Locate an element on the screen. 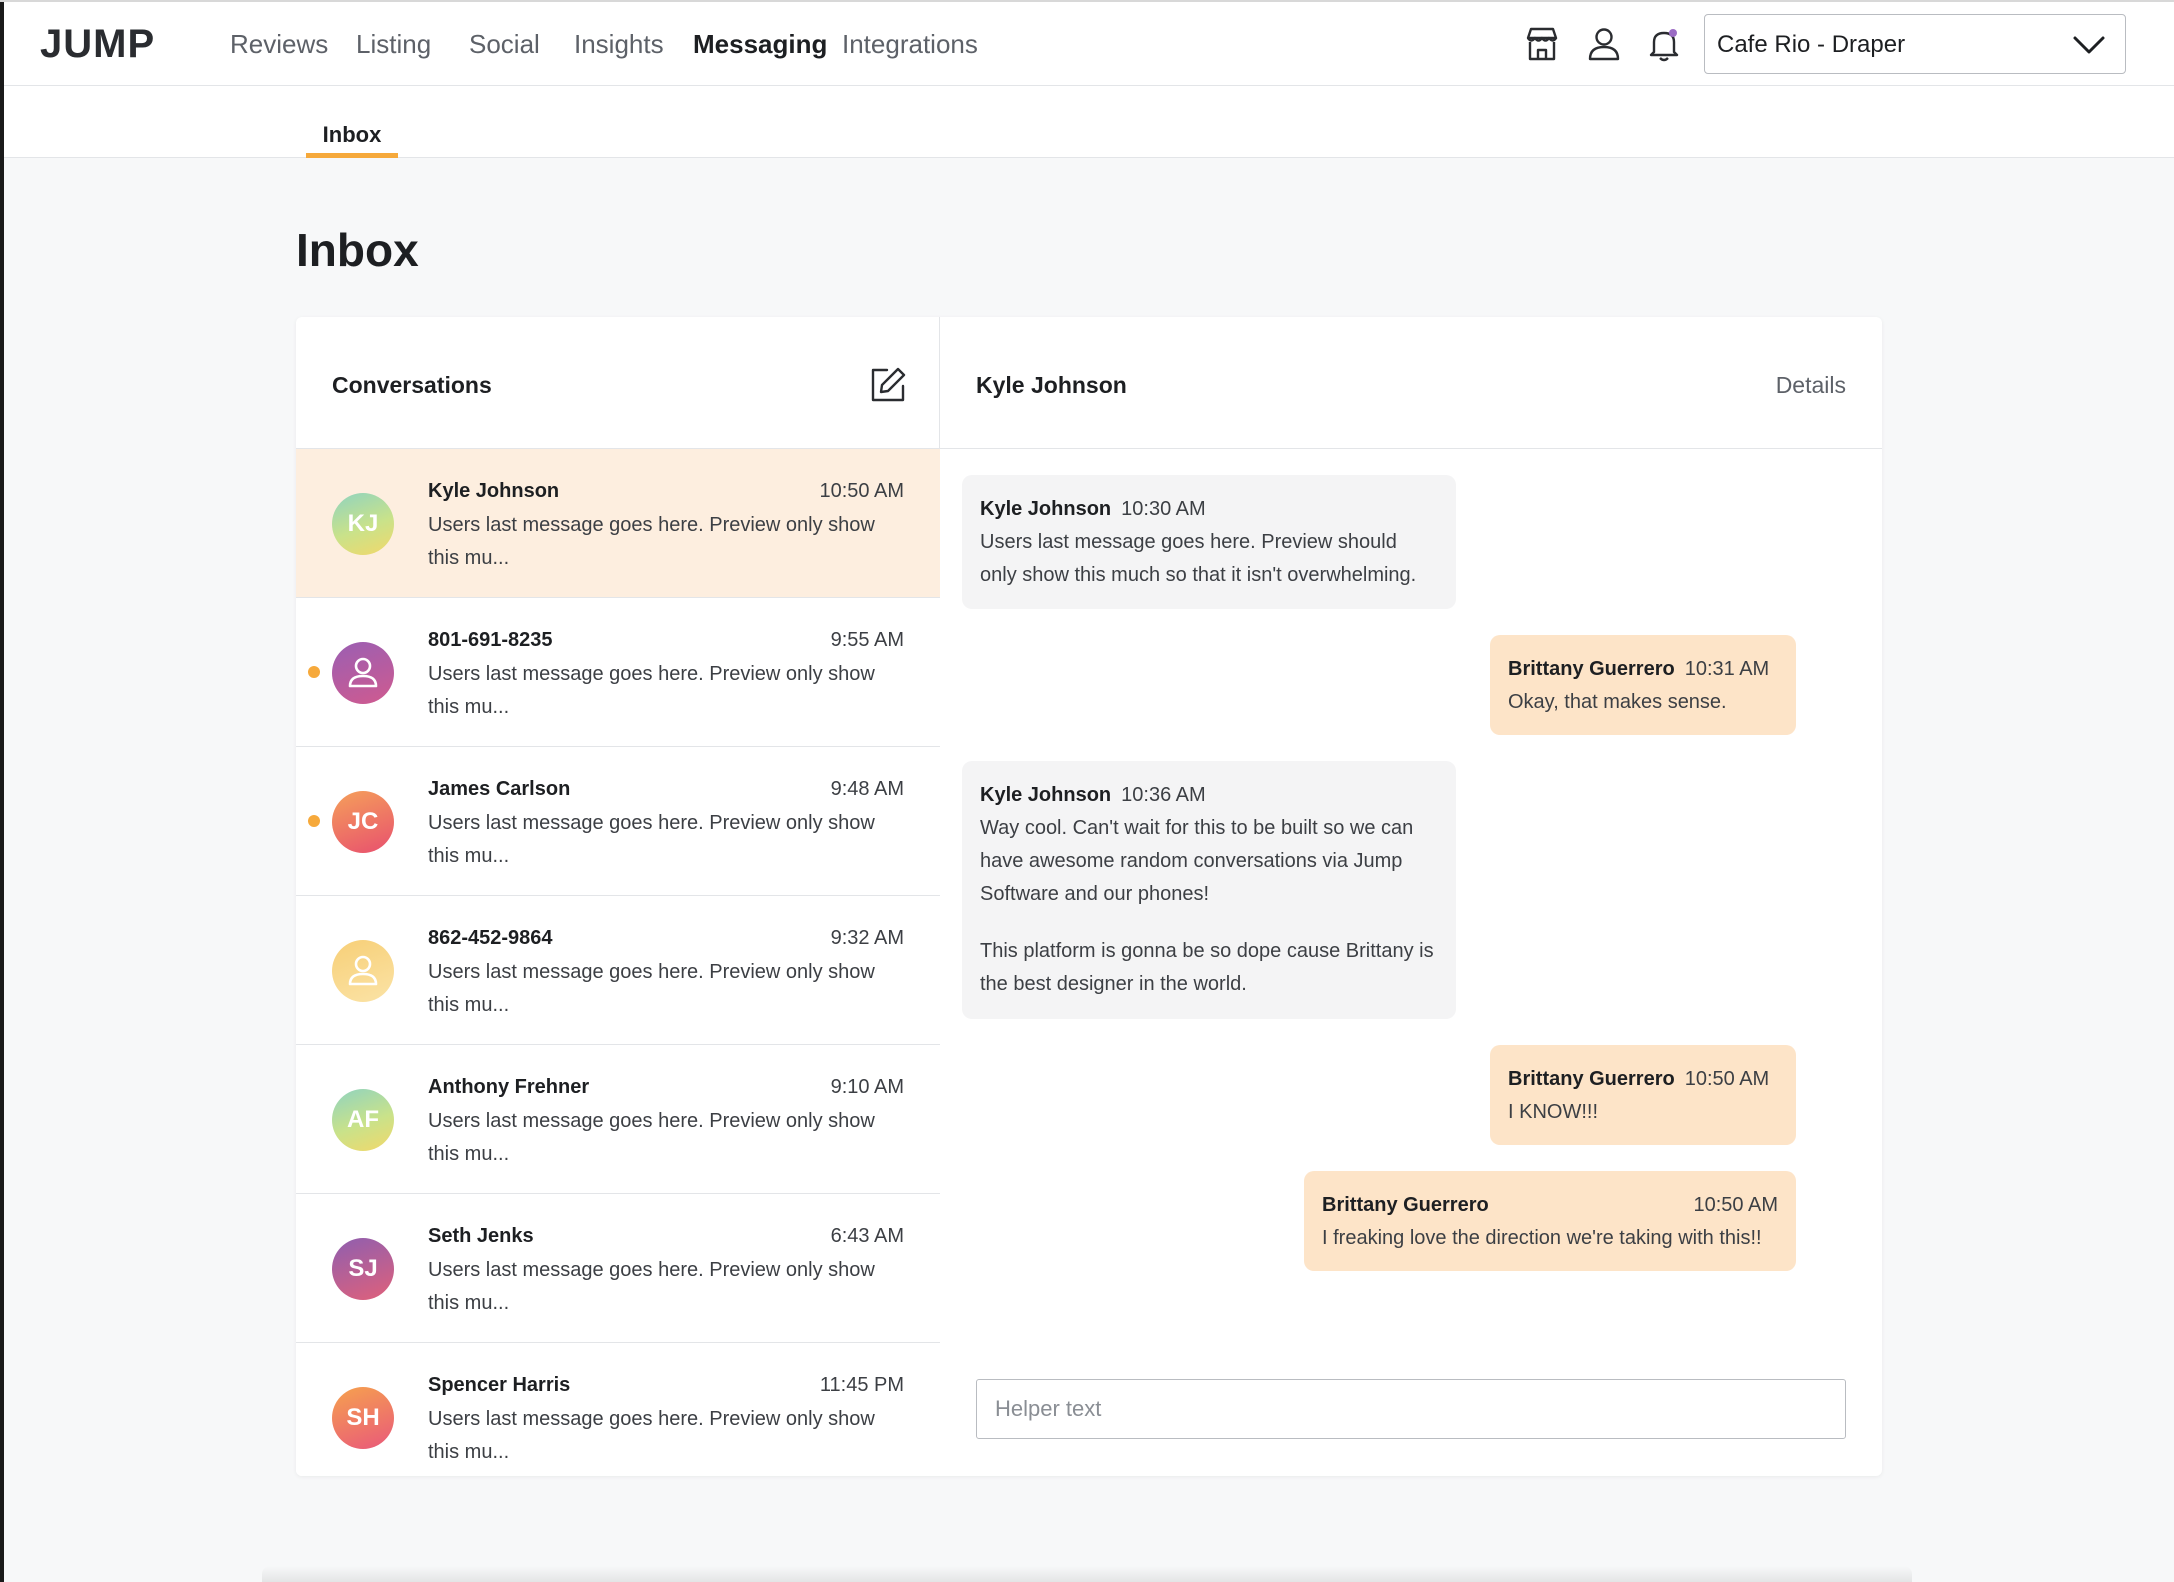 The width and height of the screenshot is (2174, 1582). nav-social: Social is located at coordinates (504, 44).